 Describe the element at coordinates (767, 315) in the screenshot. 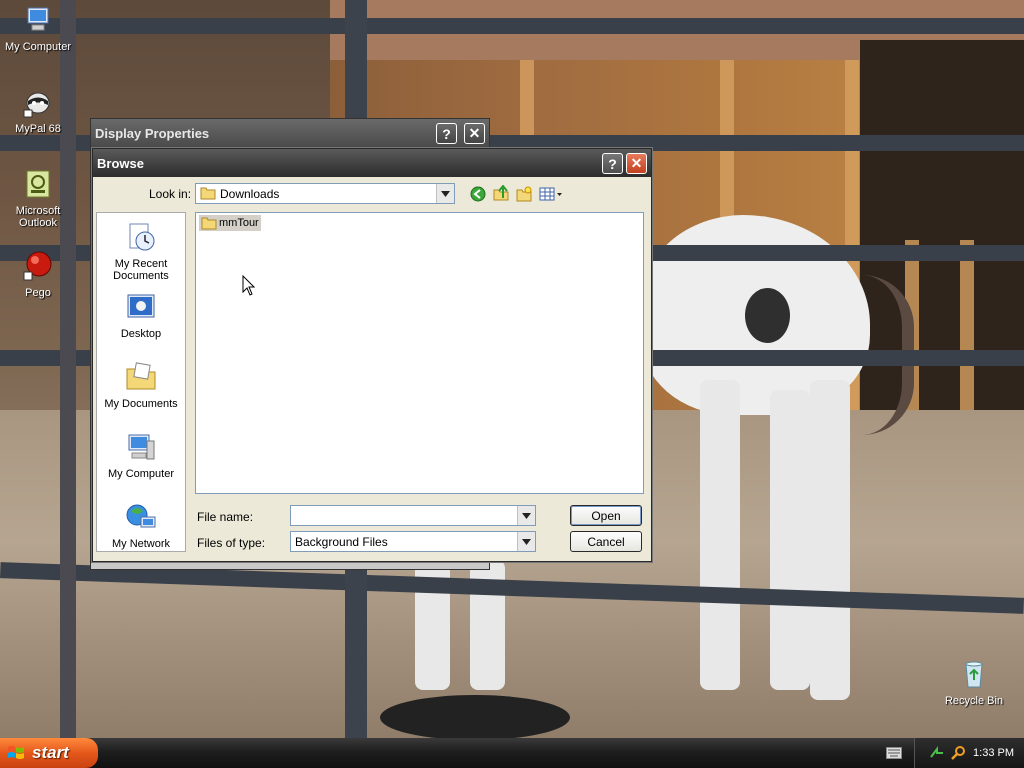

I see `wallpaper-horse-spot` at that location.